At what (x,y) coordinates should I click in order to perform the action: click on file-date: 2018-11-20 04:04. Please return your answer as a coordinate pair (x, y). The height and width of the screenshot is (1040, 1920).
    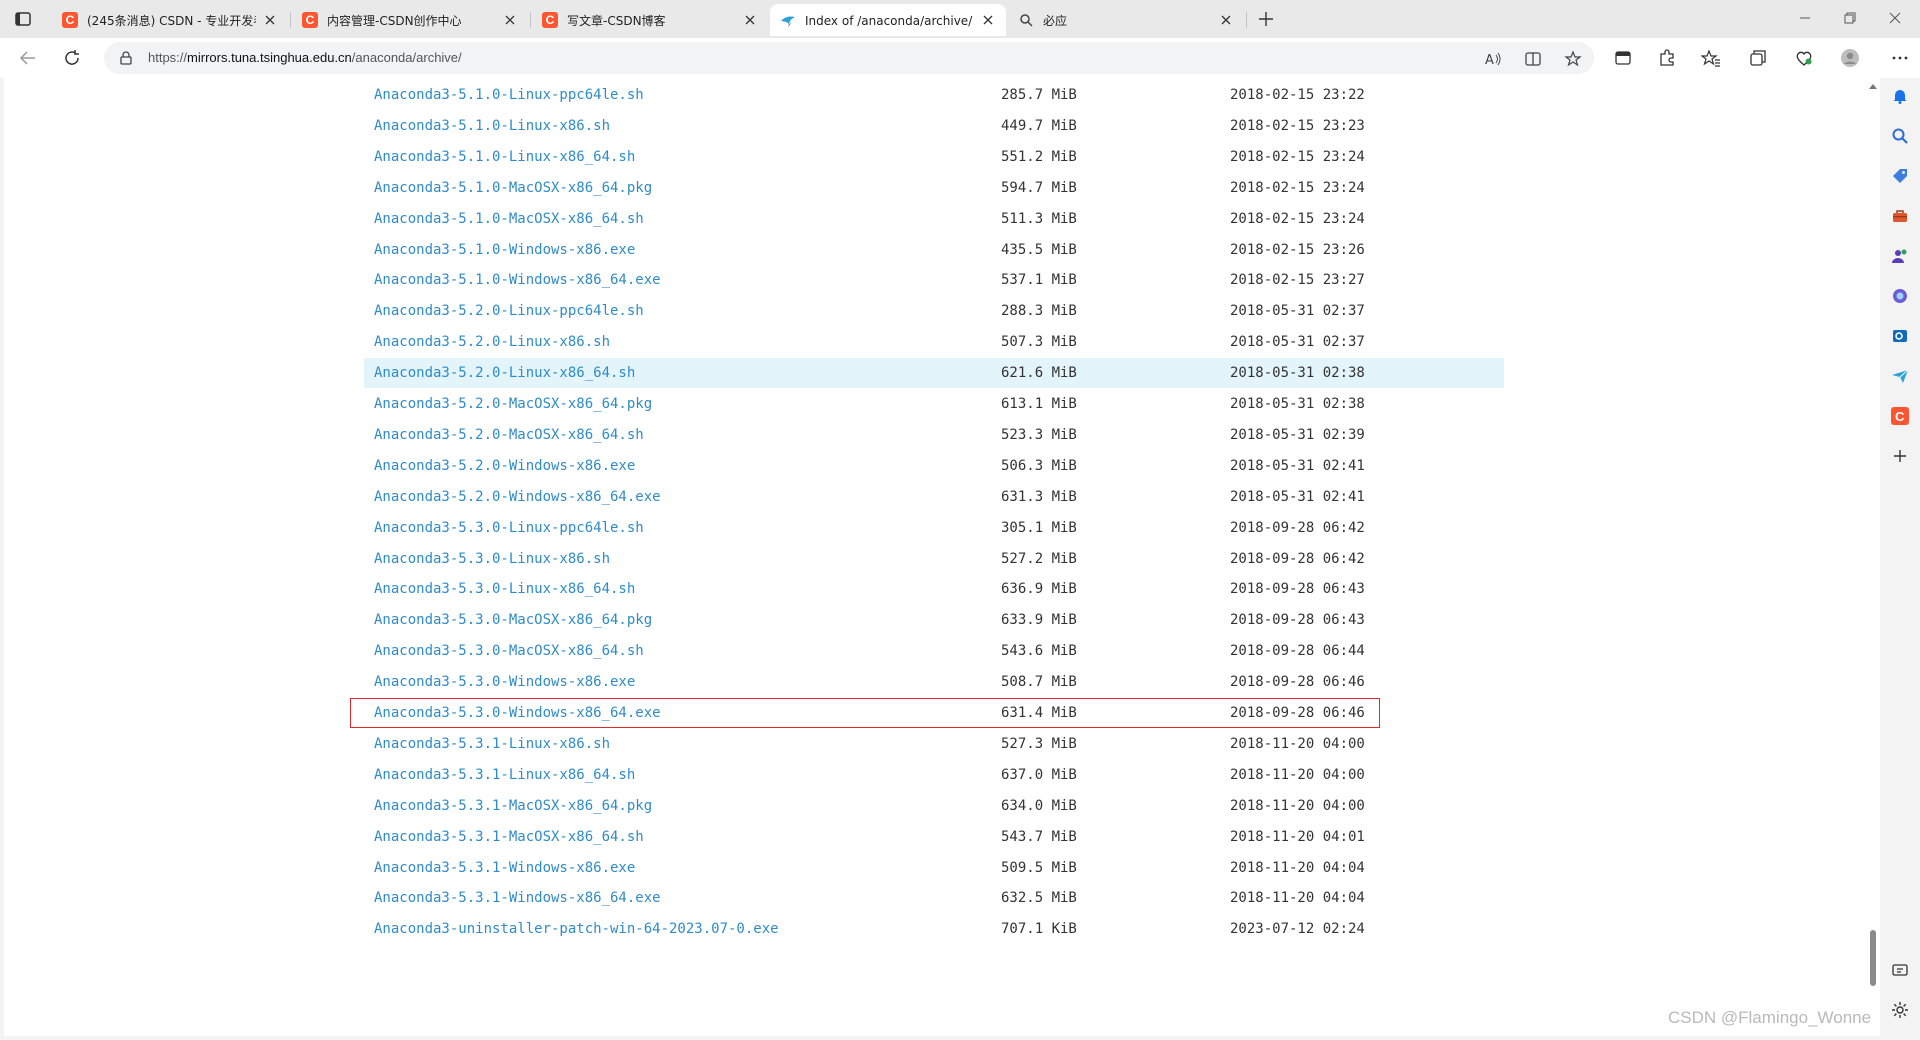
    Looking at the image, I should click on (1297, 898).